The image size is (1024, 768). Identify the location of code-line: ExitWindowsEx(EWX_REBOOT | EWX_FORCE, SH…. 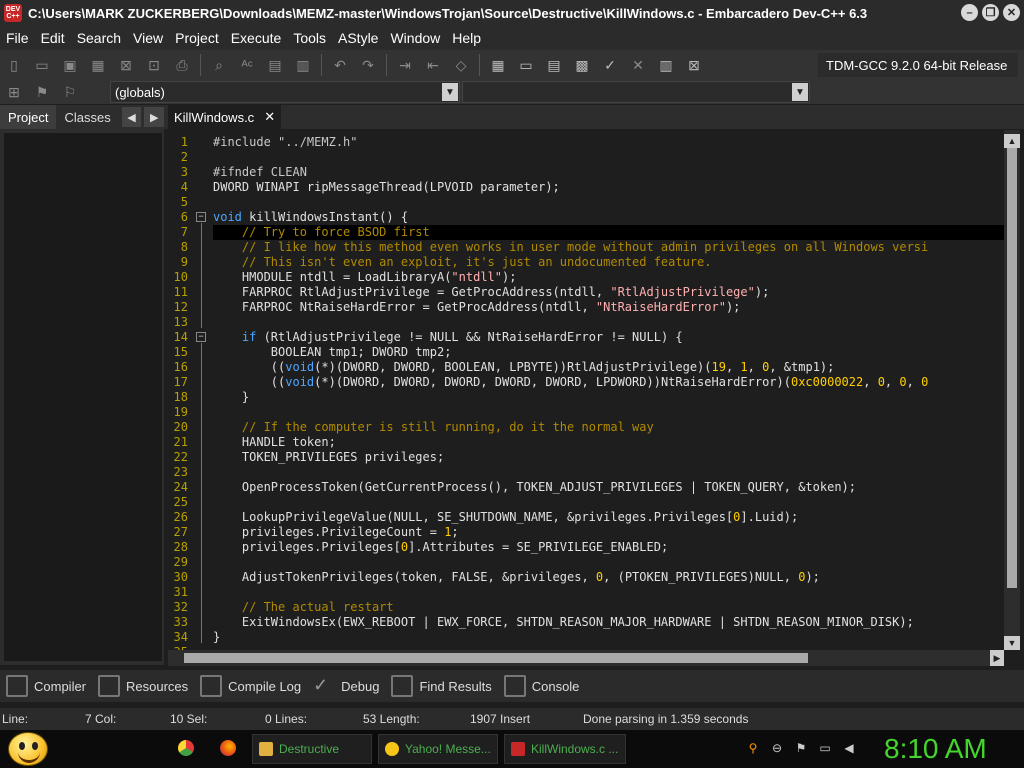
(608, 622).